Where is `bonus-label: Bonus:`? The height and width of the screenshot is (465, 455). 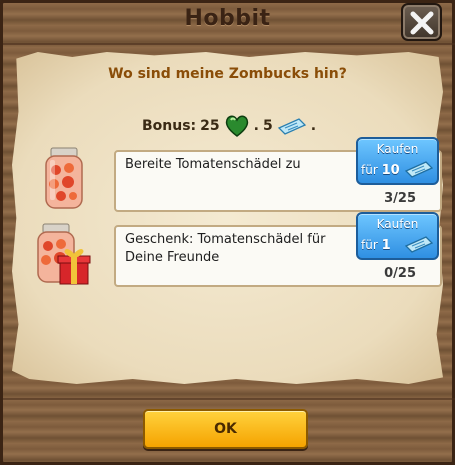 bonus-label: Bonus: is located at coordinates (169, 126).